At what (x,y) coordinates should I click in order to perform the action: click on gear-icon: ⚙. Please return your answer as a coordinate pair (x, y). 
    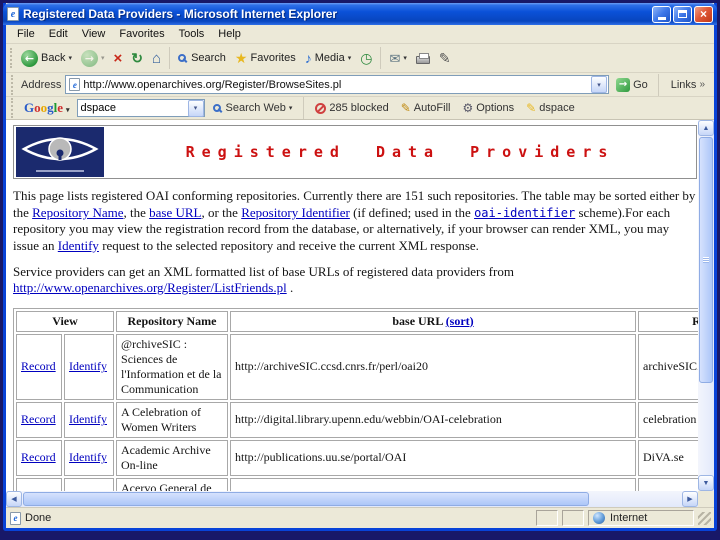
    Looking at the image, I should click on (468, 108).